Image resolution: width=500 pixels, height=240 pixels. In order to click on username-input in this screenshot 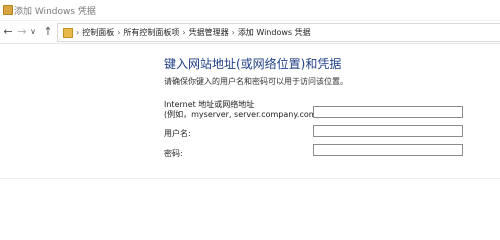, I will do `click(388, 131)`.